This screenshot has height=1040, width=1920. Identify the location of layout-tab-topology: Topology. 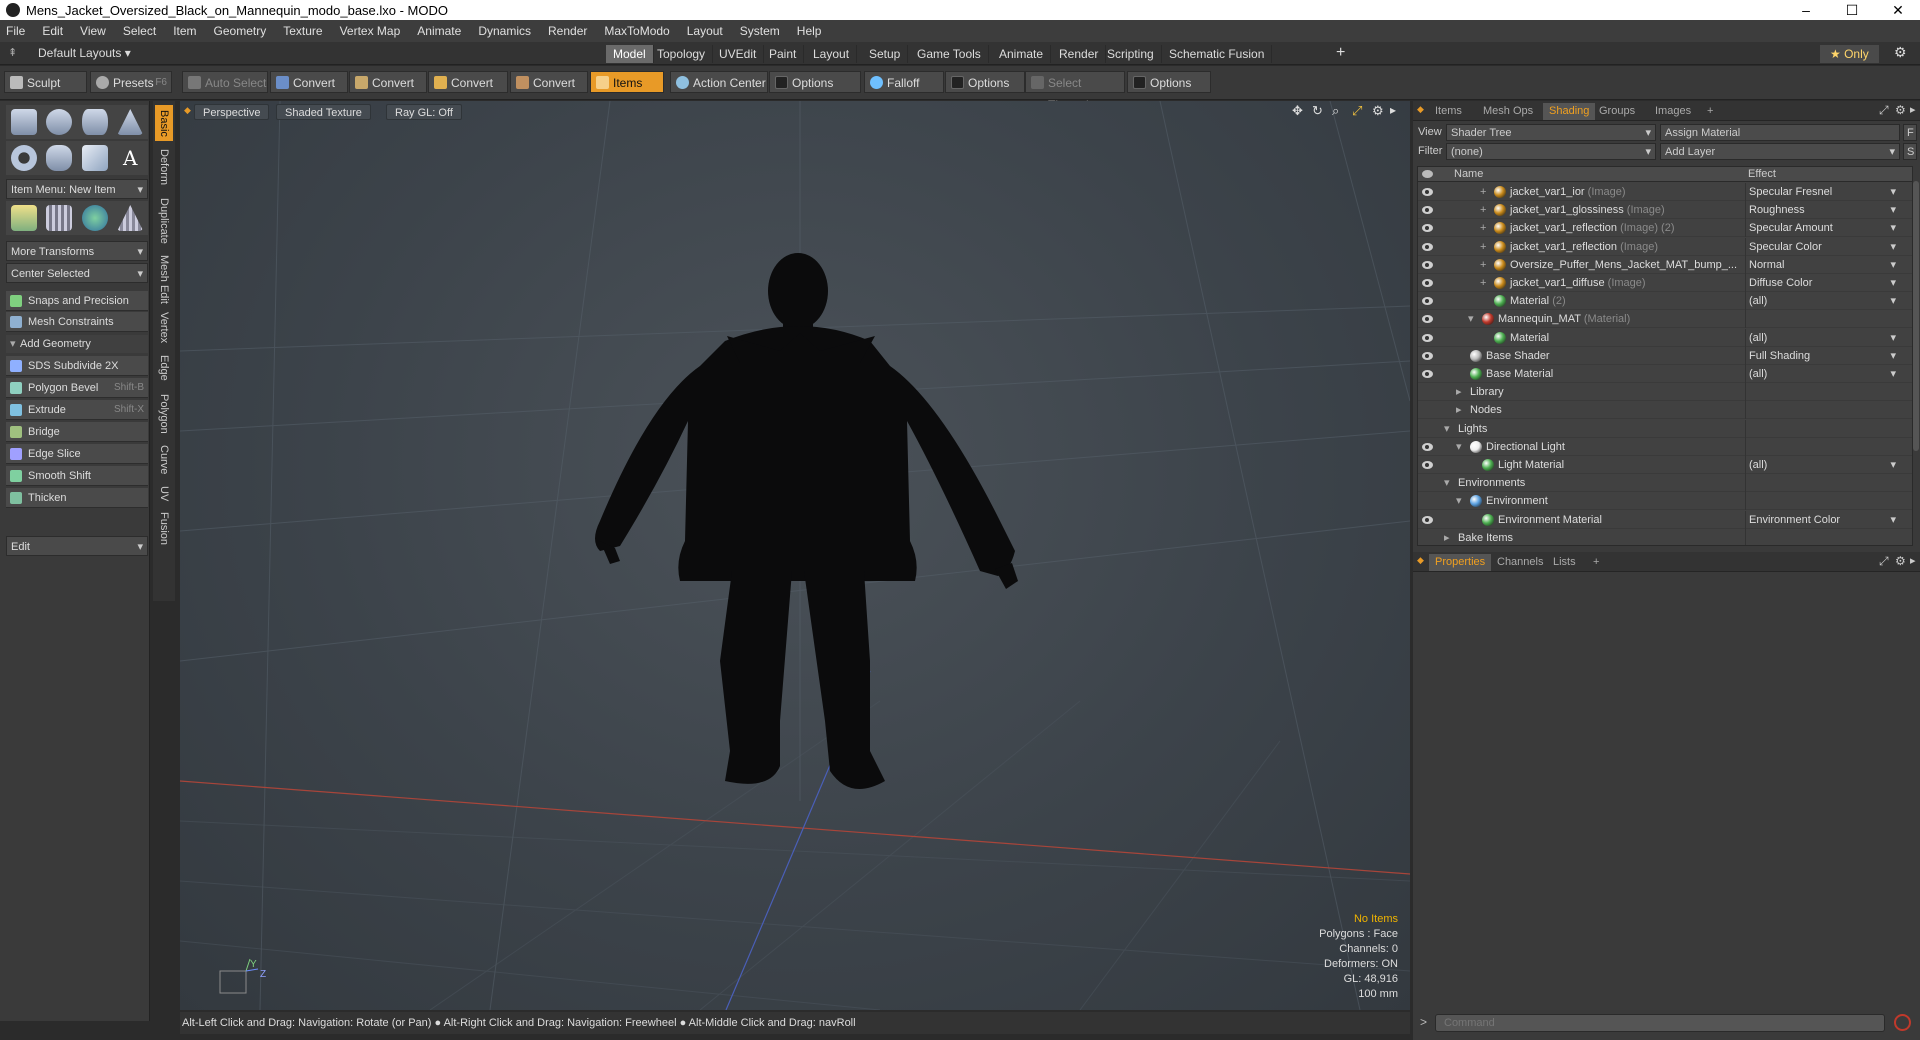
(682, 54).